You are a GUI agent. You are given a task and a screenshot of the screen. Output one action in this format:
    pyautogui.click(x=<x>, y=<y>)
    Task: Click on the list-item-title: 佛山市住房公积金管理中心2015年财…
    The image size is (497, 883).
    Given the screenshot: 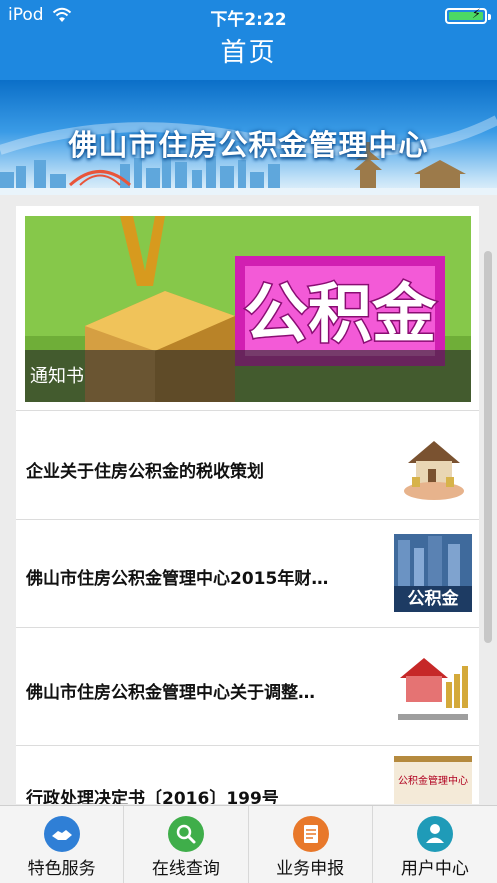 What is the action you would take?
    pyautogui.click(x=177, y=579)
    